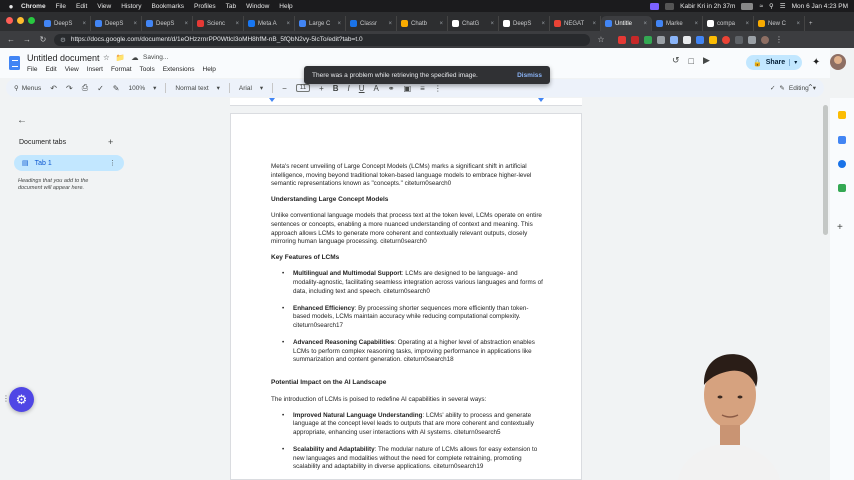  Describe the element at coordinates (218, 23) in the screenshot. I see `browser-tab: Scienc ×` at that location.